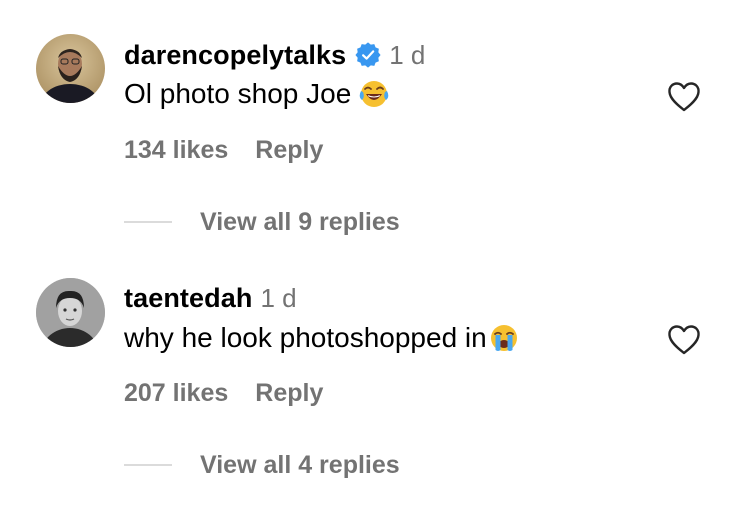 The image size is (738, 505). What do you see at coordinates (374, 94) in the screenshot?
I see `face-with-tears-of-joy-icon` at bounding box center [374, 94].